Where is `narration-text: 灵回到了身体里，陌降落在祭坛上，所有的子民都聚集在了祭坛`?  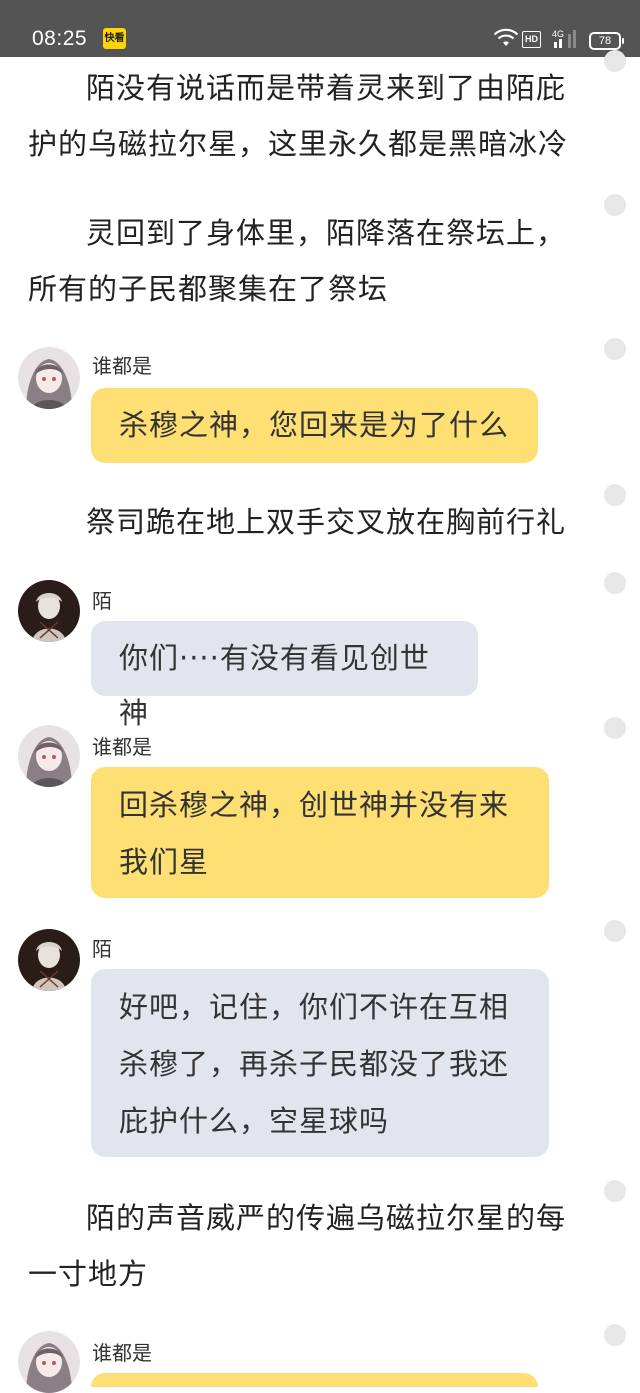 narration-text: 灵回到了身体里，陌降落在祭坛上，所有的子民都聚集在了祭坛 is located at coordinates (297, 261).